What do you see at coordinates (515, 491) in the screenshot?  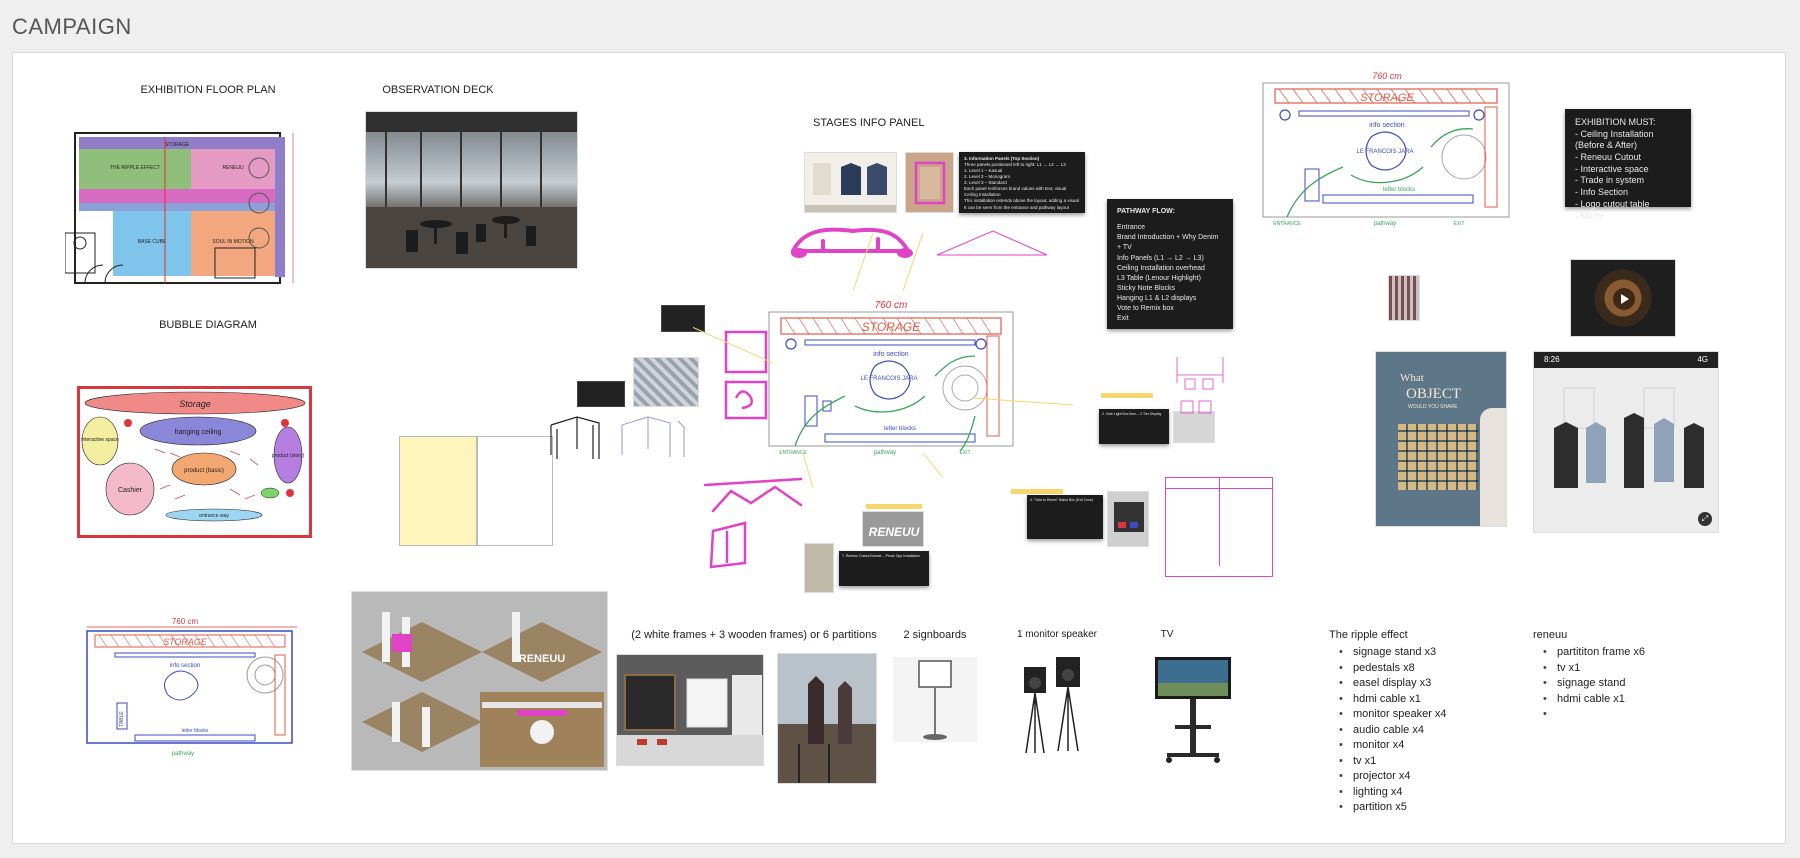 I see `board-white-panel` at bounding box center [515, 491].